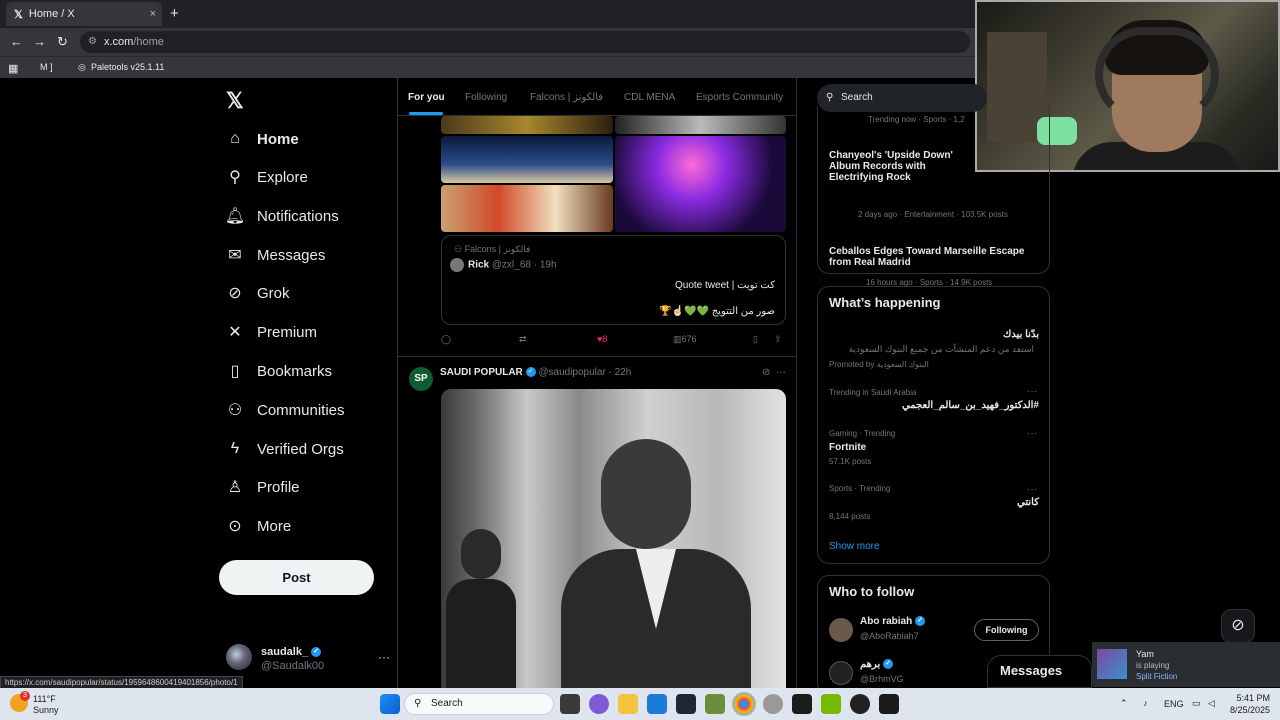 The height and width of the screenshot is (720, 1280). I want to click on tab-for-you: For you, so click(426, 97).